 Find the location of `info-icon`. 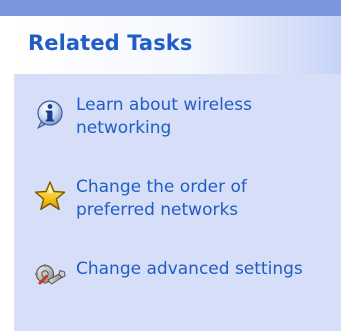

info-icon is located at coordinates (50, 114).